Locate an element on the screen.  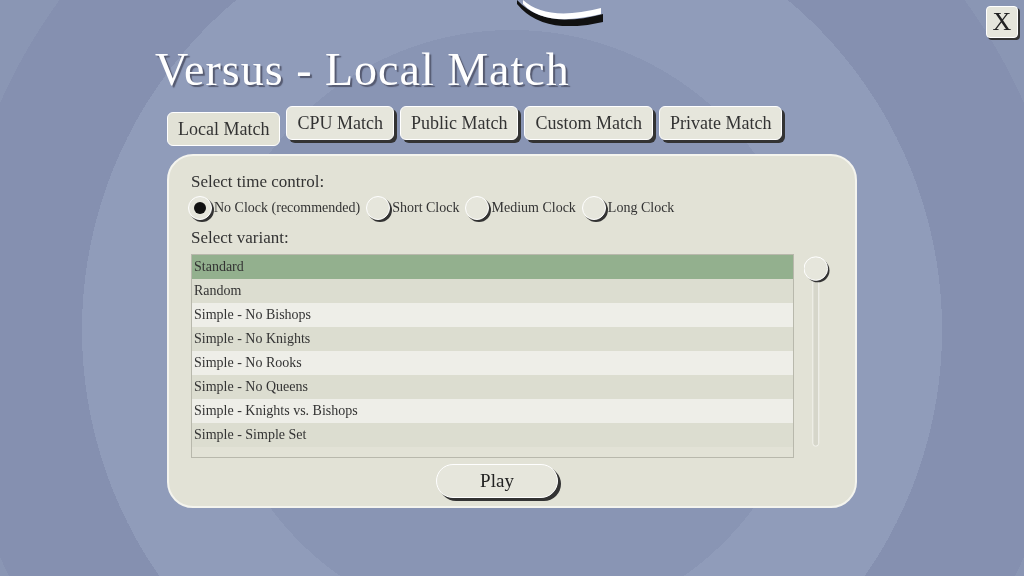
variant-item: Standard is located at coordinates (492, 267).